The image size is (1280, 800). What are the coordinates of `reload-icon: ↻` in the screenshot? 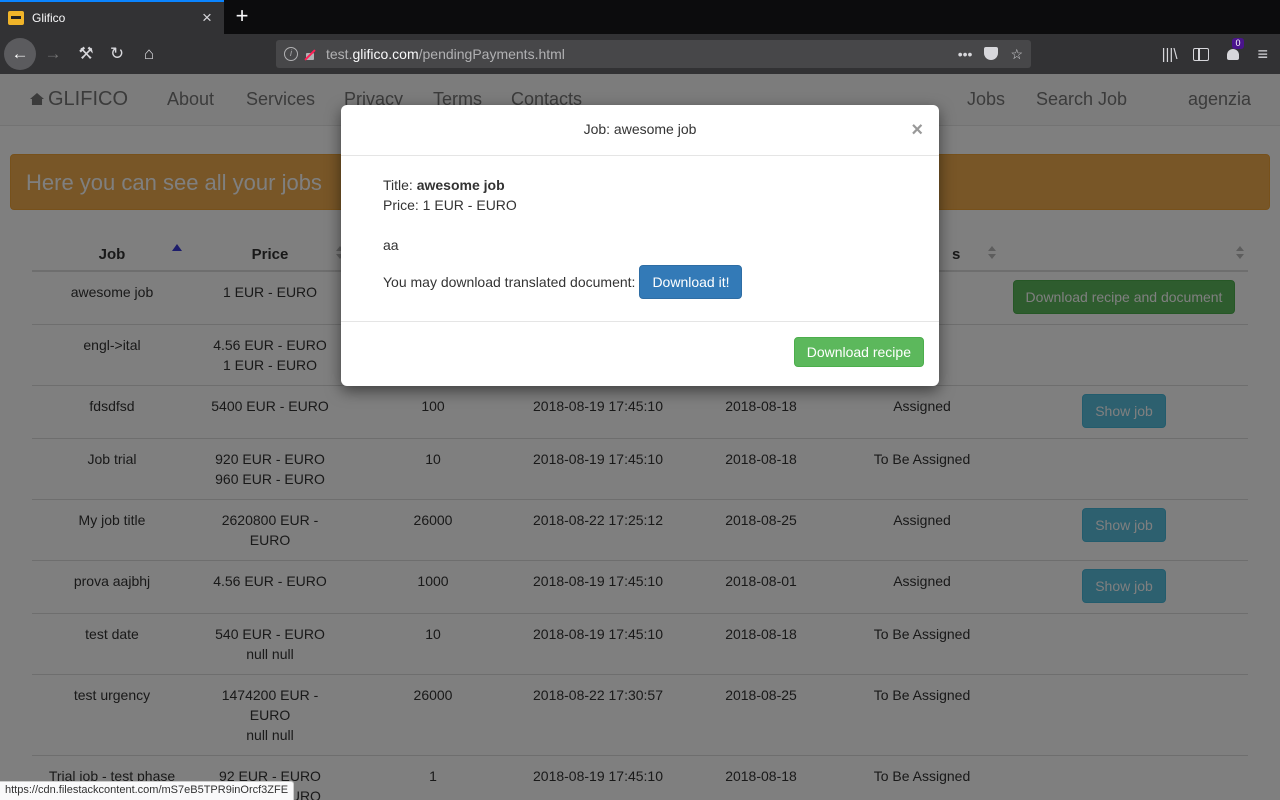 It's located at (117, 54).